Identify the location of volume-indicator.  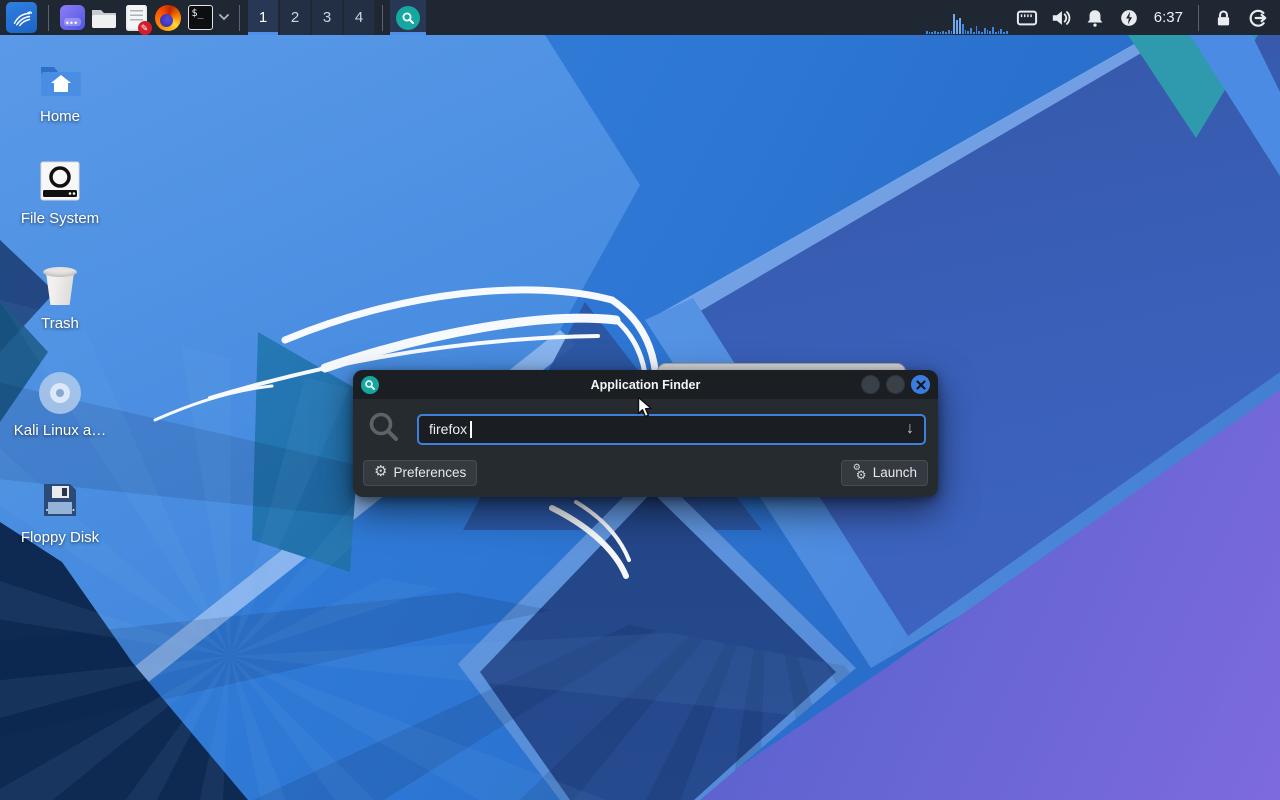
(1061, 18).